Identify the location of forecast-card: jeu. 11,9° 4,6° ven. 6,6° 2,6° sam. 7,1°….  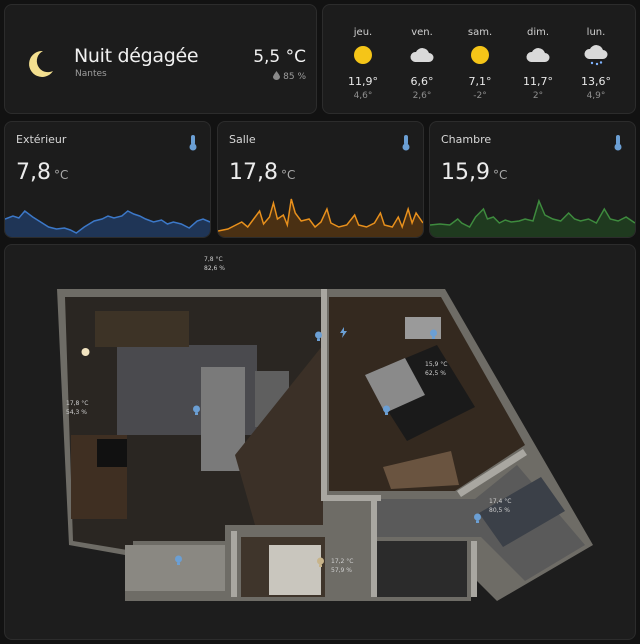
(479, 59).